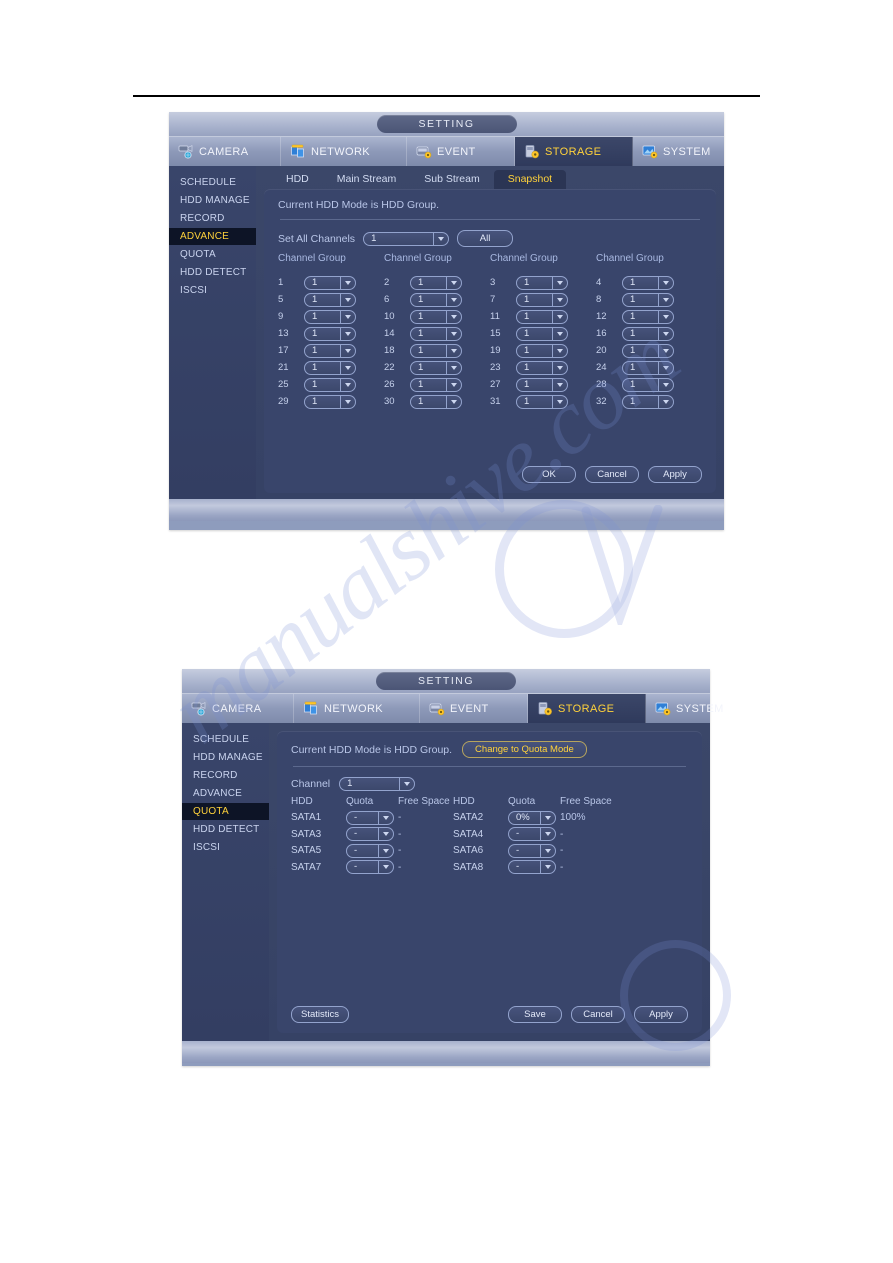 This screenshot has width=893, height=1263. I want to click on sidebar-item-hdd-detect: HDD DETECT, so click(212, 272).